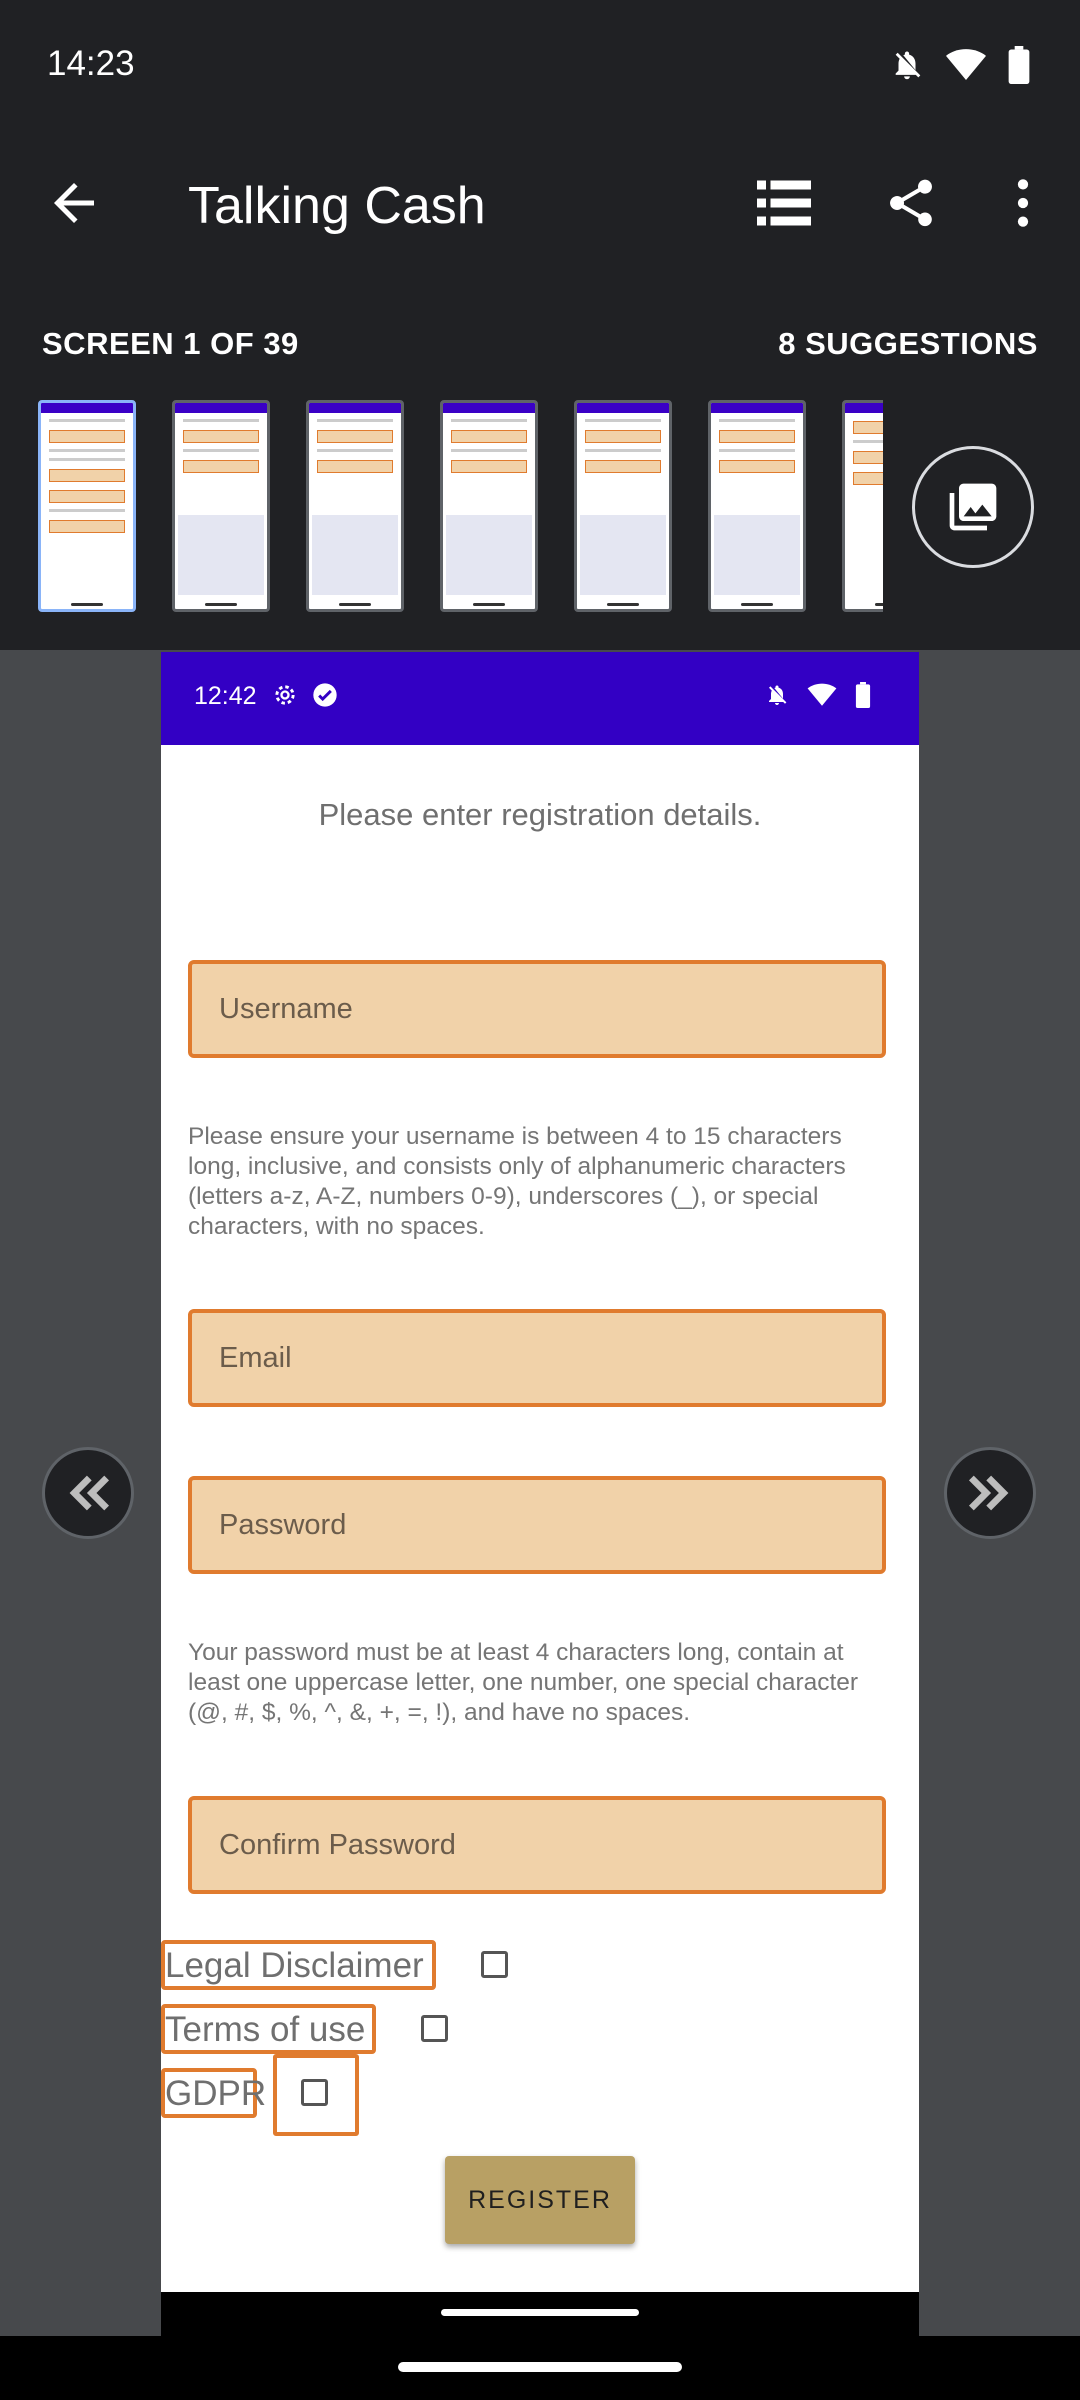  I want to click on username-field: Username, so click(537, 1009).